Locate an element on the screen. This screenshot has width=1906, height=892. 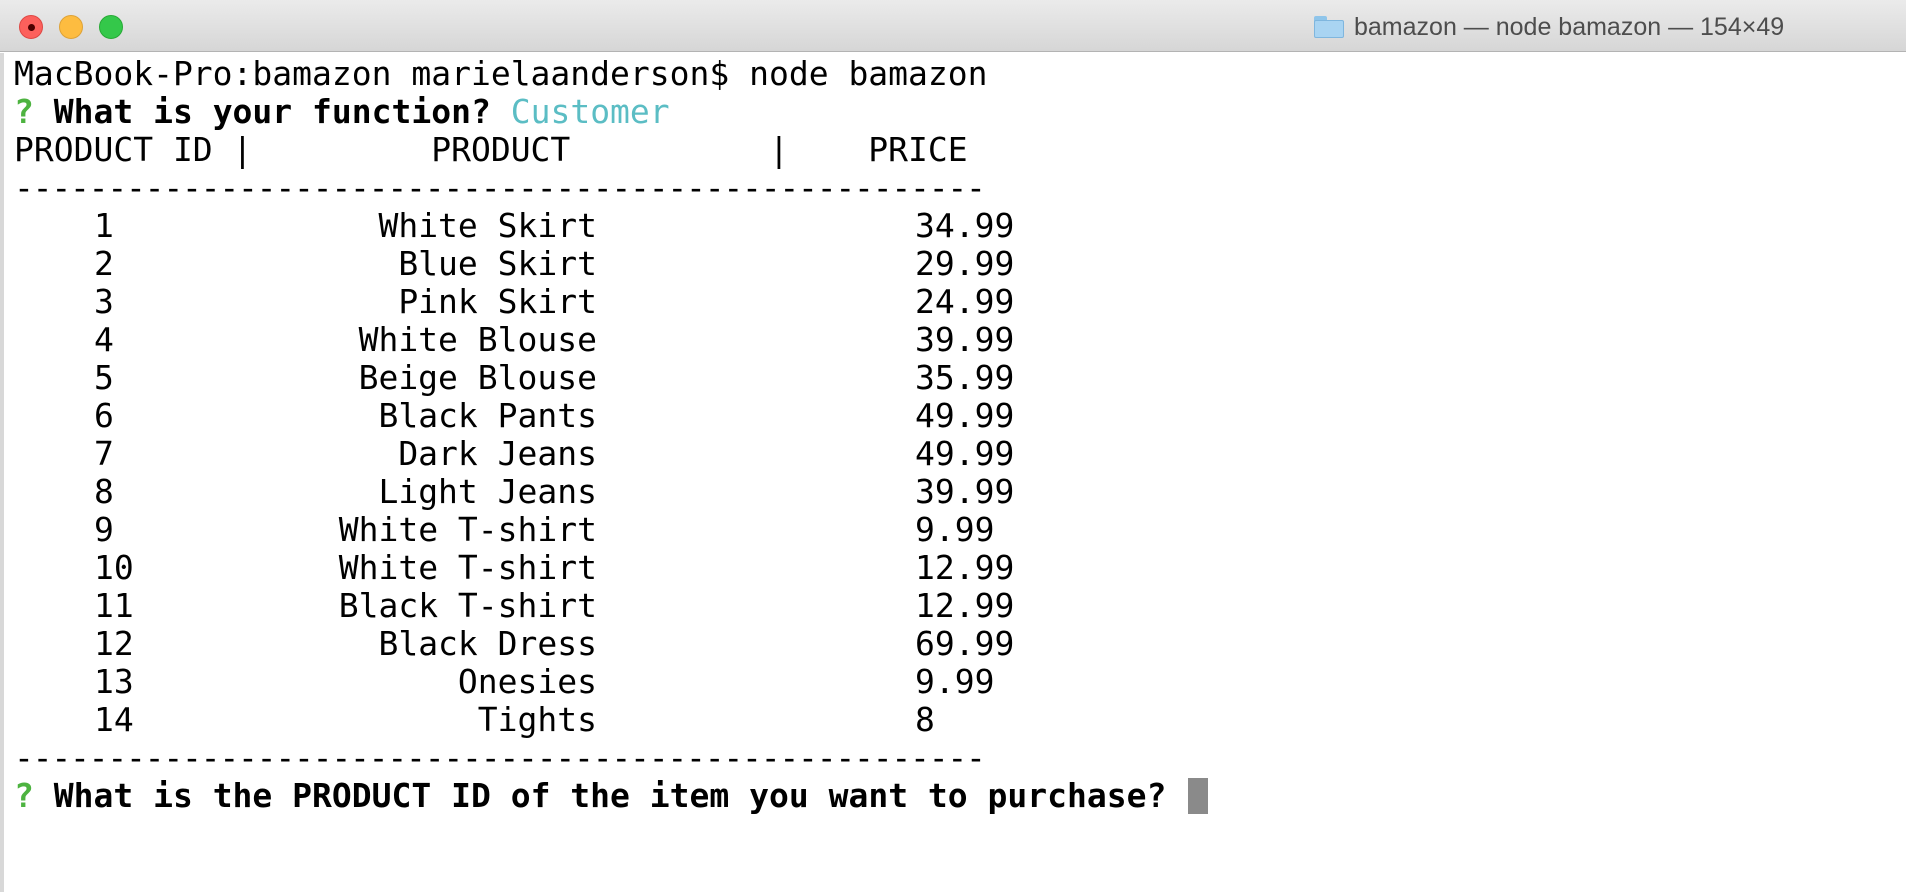
product-id-cell: 9 is located at coordinates (104, 529).